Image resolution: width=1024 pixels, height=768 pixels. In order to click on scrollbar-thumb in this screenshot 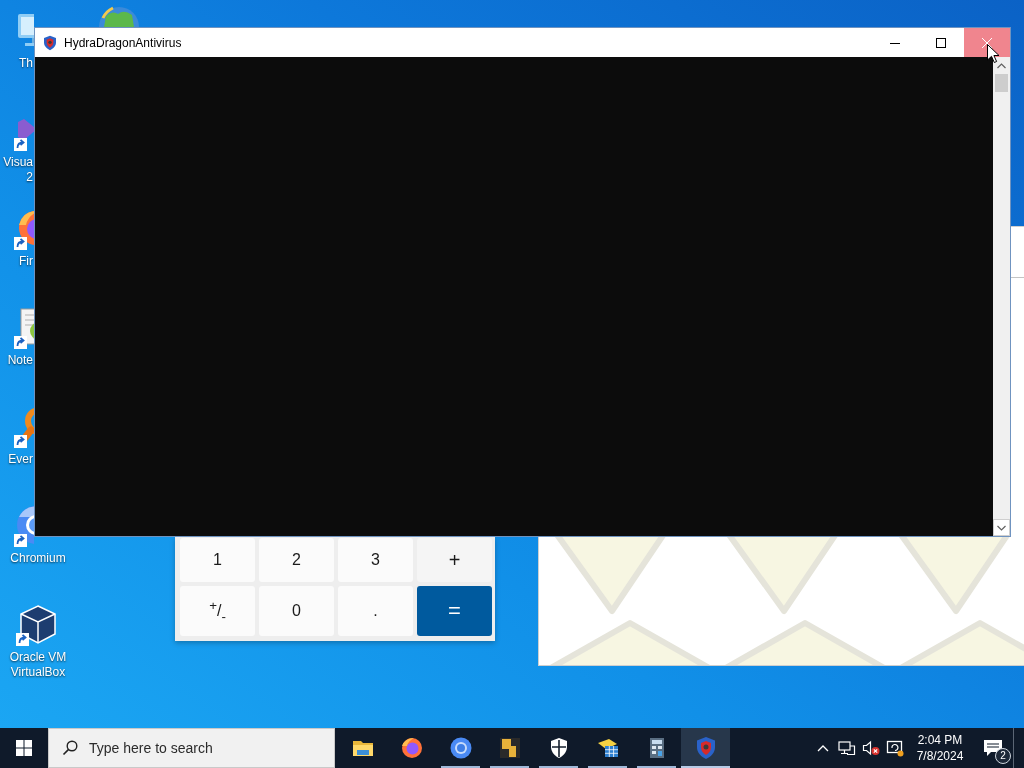, I will do `click(1001, 83)`.